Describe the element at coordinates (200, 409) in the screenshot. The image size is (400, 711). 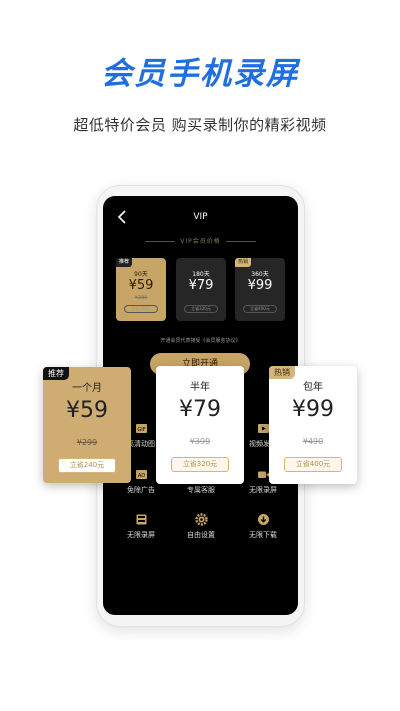
I see `plan-price: ¥79` at that location.